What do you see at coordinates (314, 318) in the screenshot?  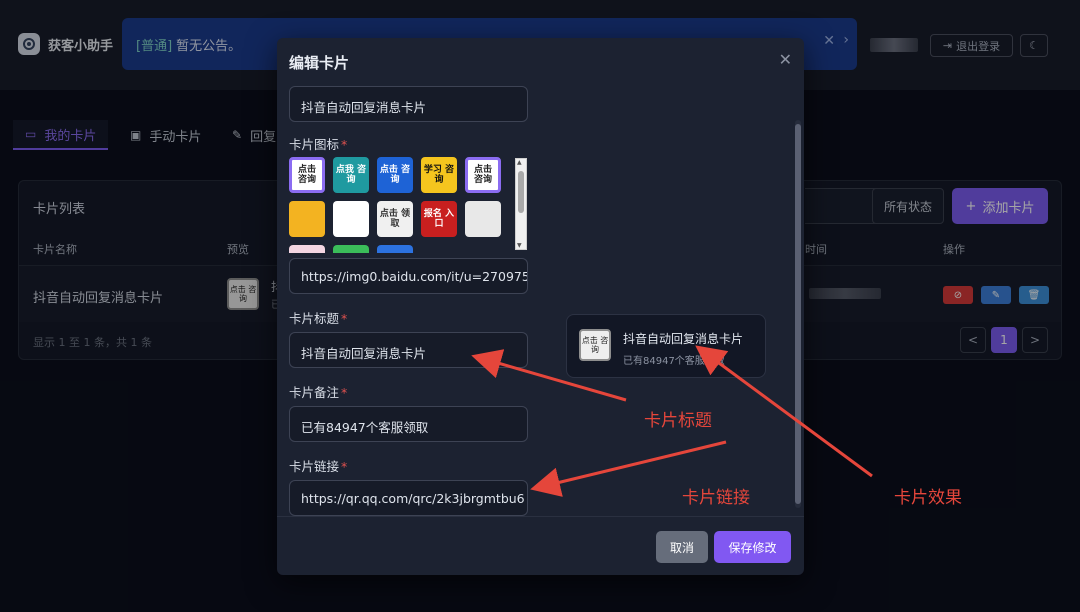 I see `title-label-text: 卡片标题` at bounding box center [314, 318].